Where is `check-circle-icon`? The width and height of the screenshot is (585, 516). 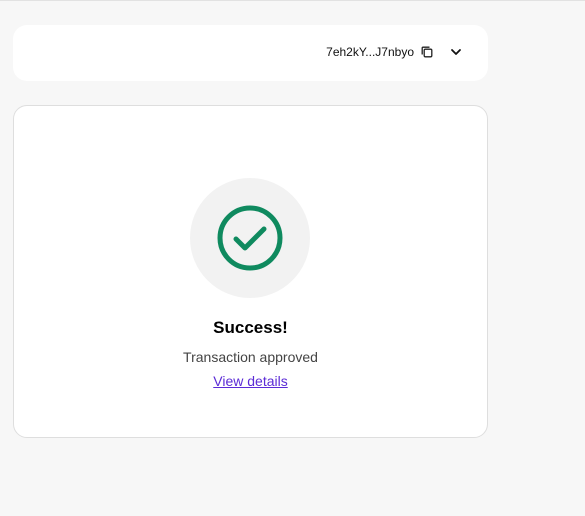 check-circle-icon is located at coordinates (250, 238).